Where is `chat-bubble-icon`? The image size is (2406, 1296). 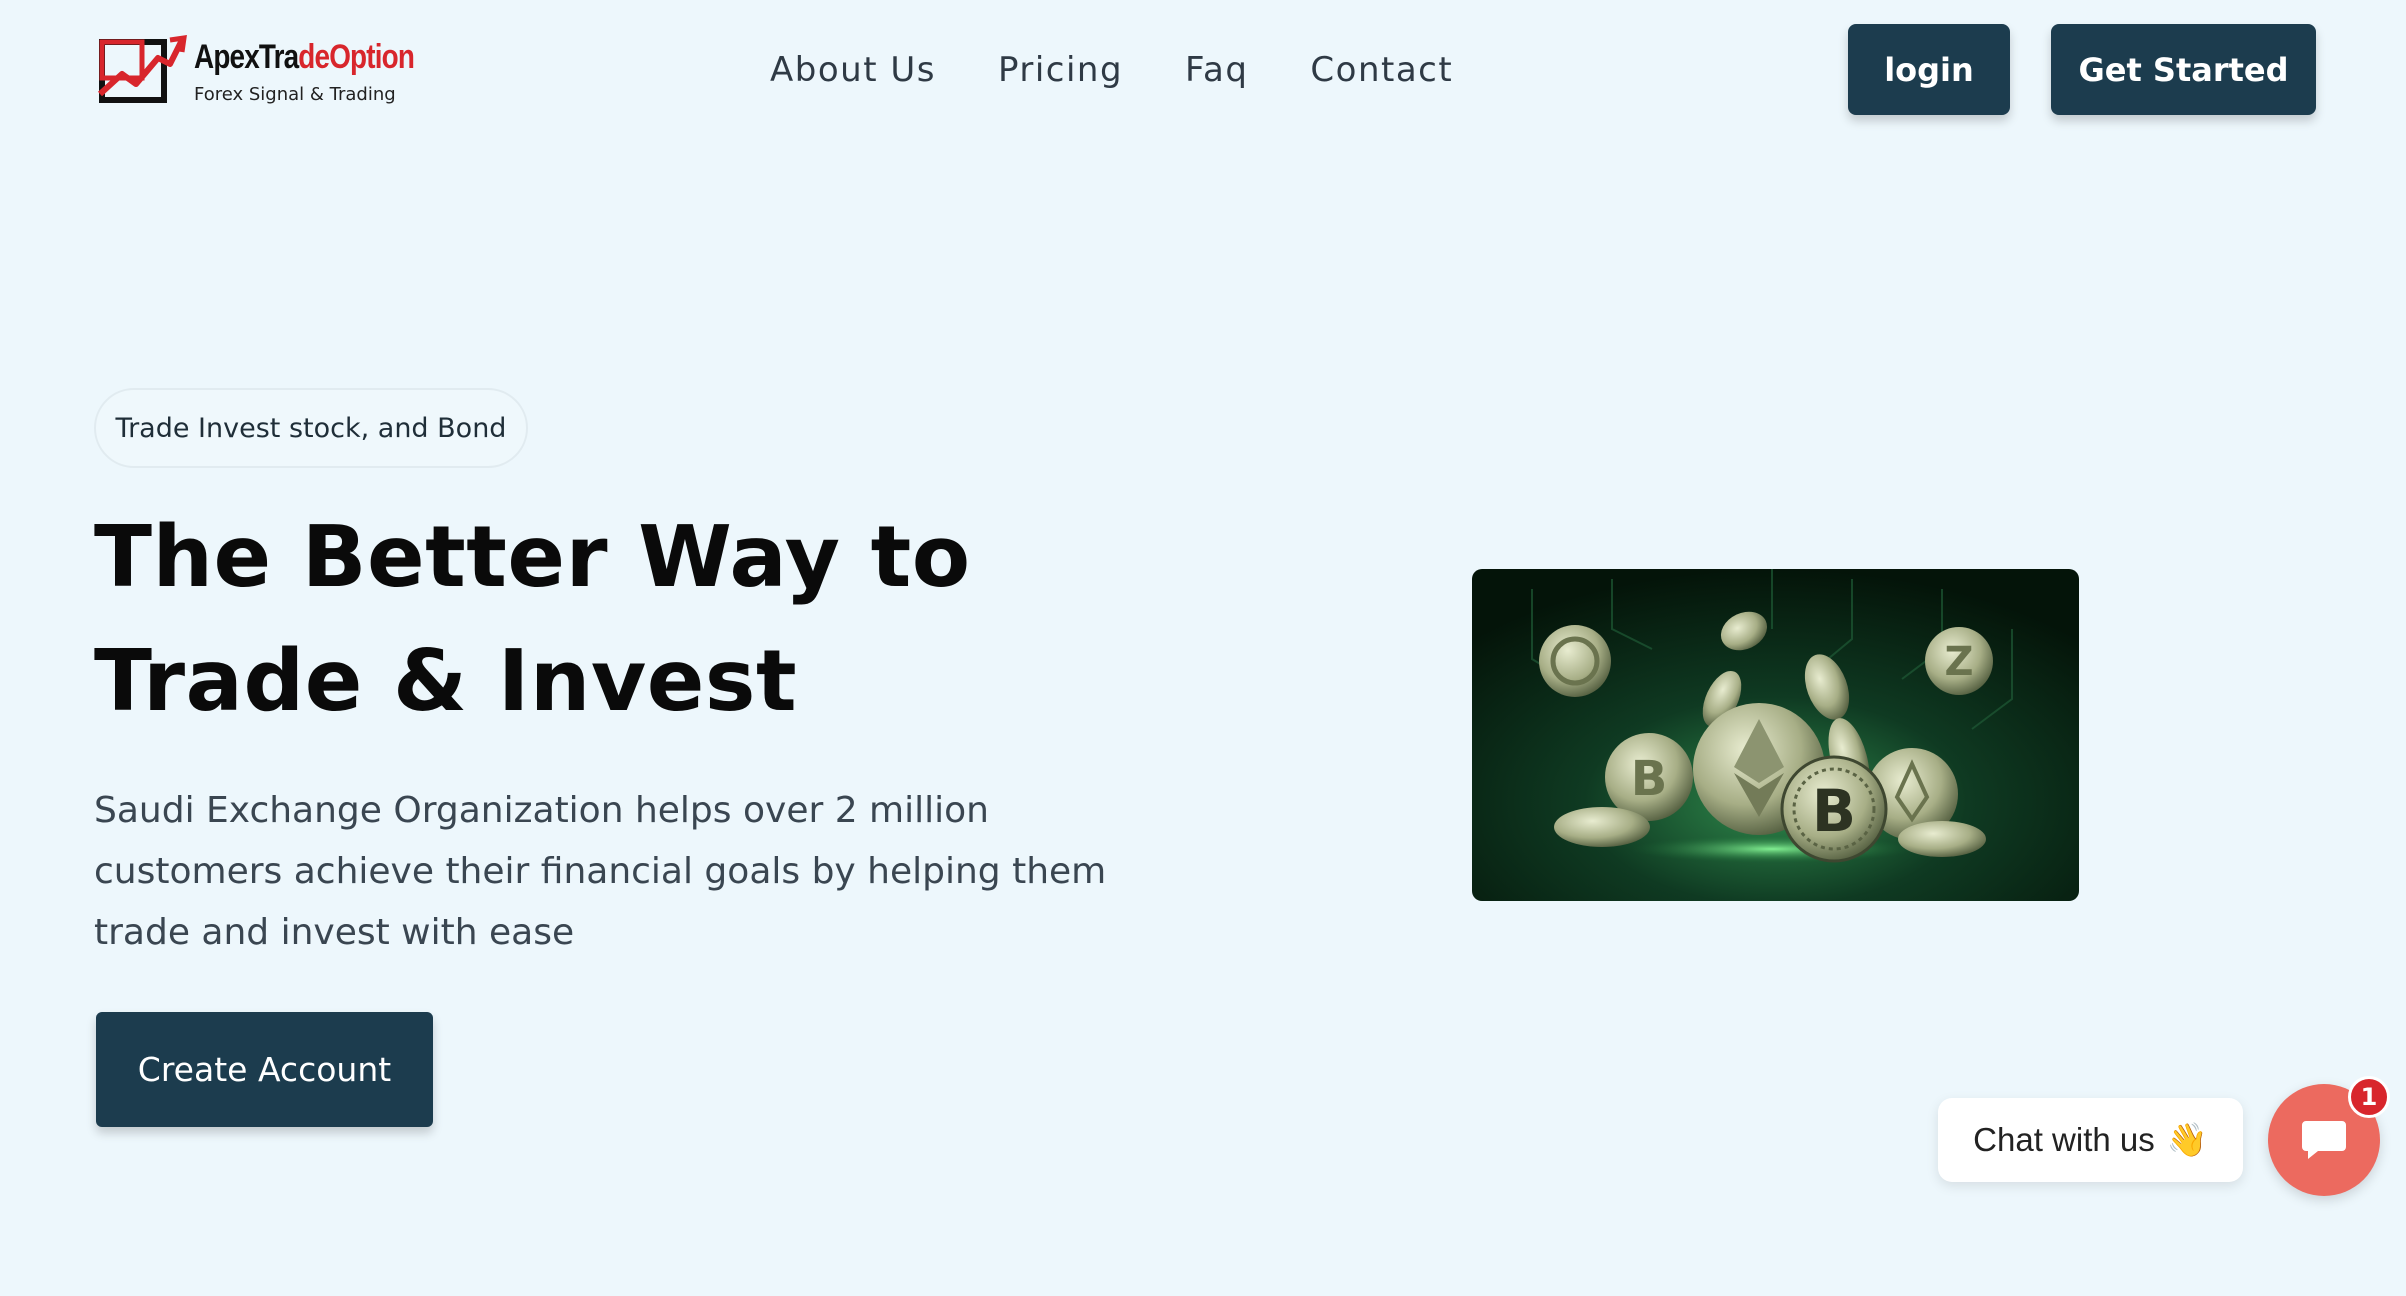 chat-bubble-icon is located at coordinates (2324, 1140).